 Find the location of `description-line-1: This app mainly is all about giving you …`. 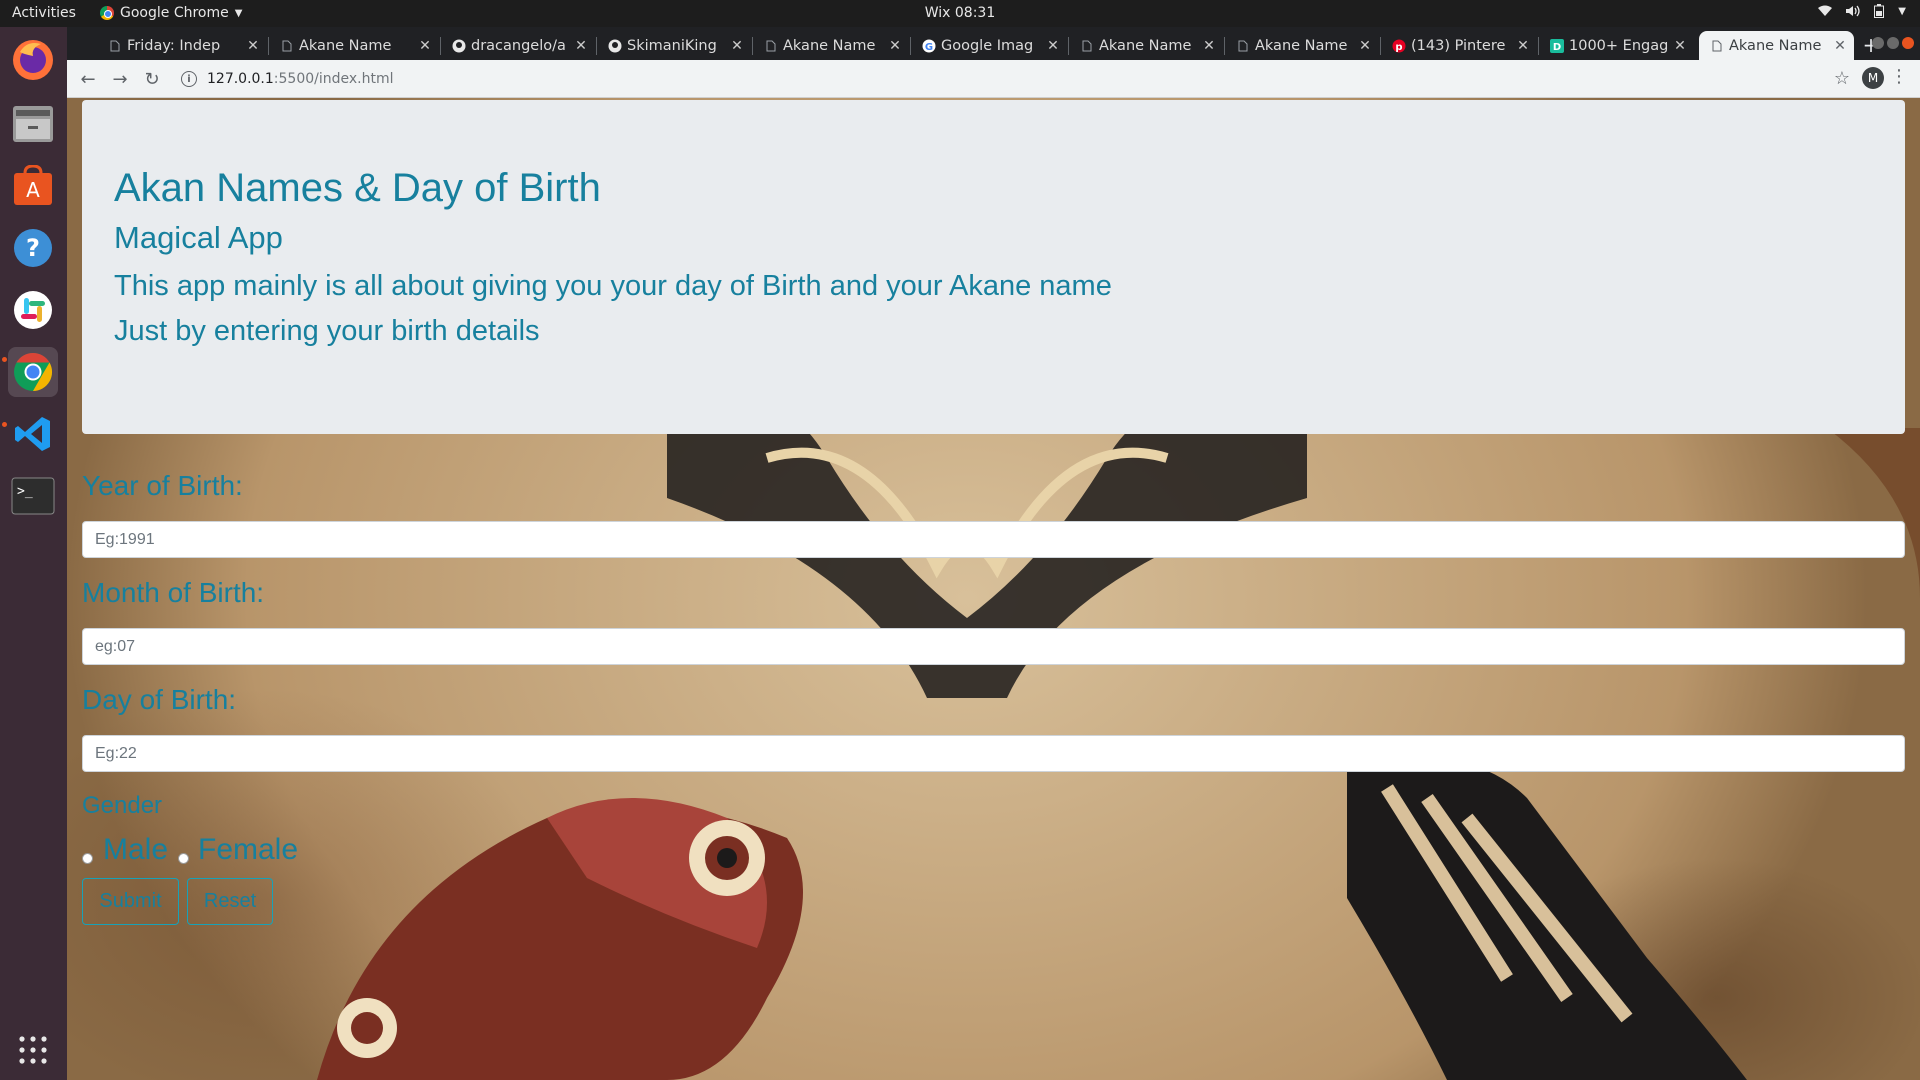

description-line-1: This app mainly is all about giving you … is located at coordinates (613, 286).